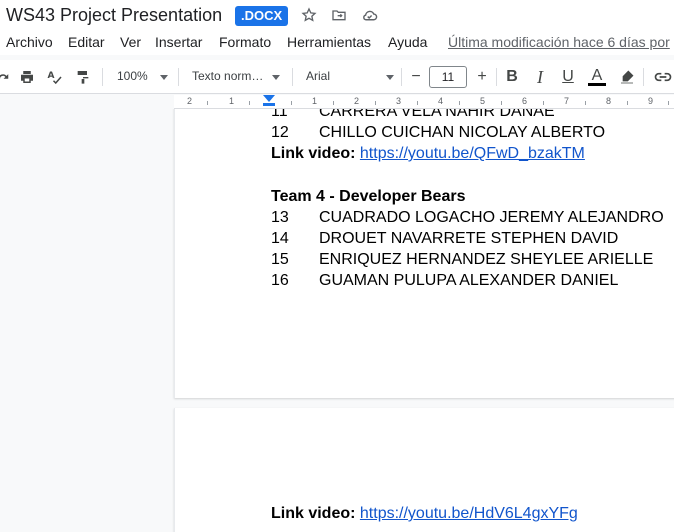 The image size is (674, 532). Describe the element at coordinates (114, 15) in the screenshot. I see `document-title: WS43 Project Presentation` at that location.